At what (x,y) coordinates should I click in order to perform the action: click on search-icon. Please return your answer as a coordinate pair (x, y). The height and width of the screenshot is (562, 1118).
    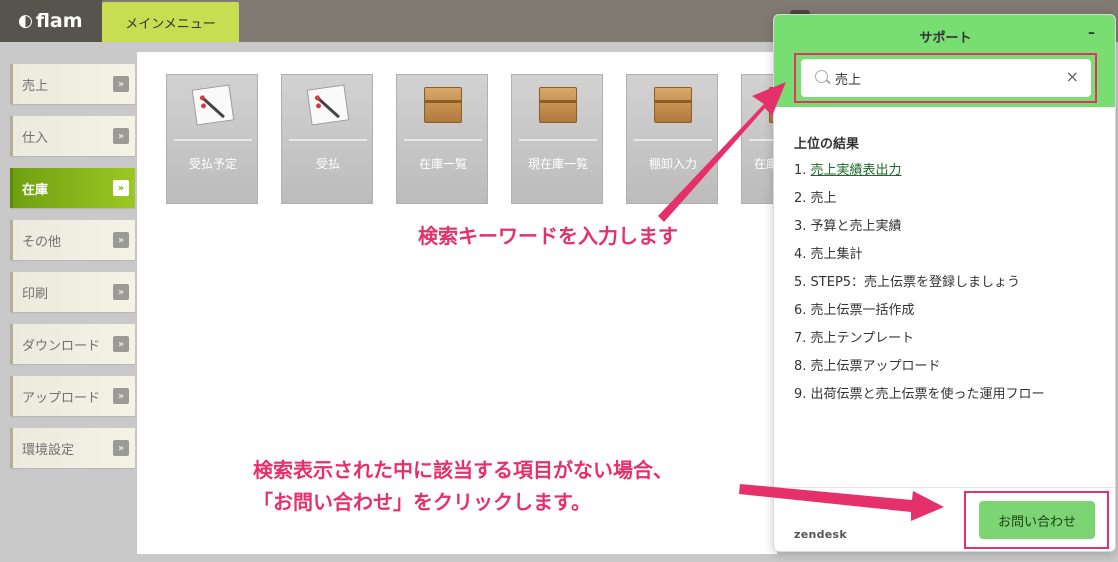
    Looking at the image, I should click on (821, 76).